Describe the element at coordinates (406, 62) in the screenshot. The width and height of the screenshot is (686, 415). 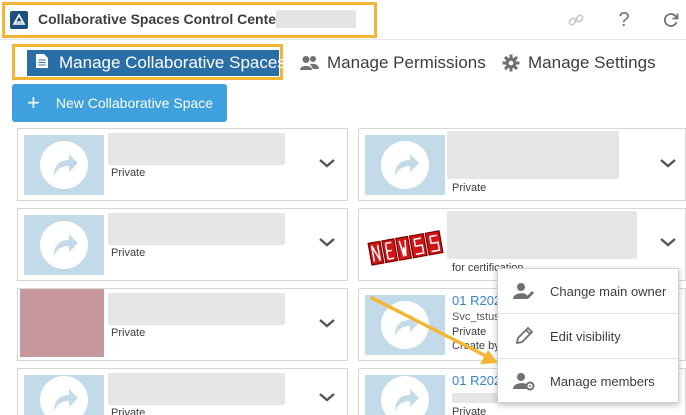
I see `tab-label: Manage Permissions` at that location.